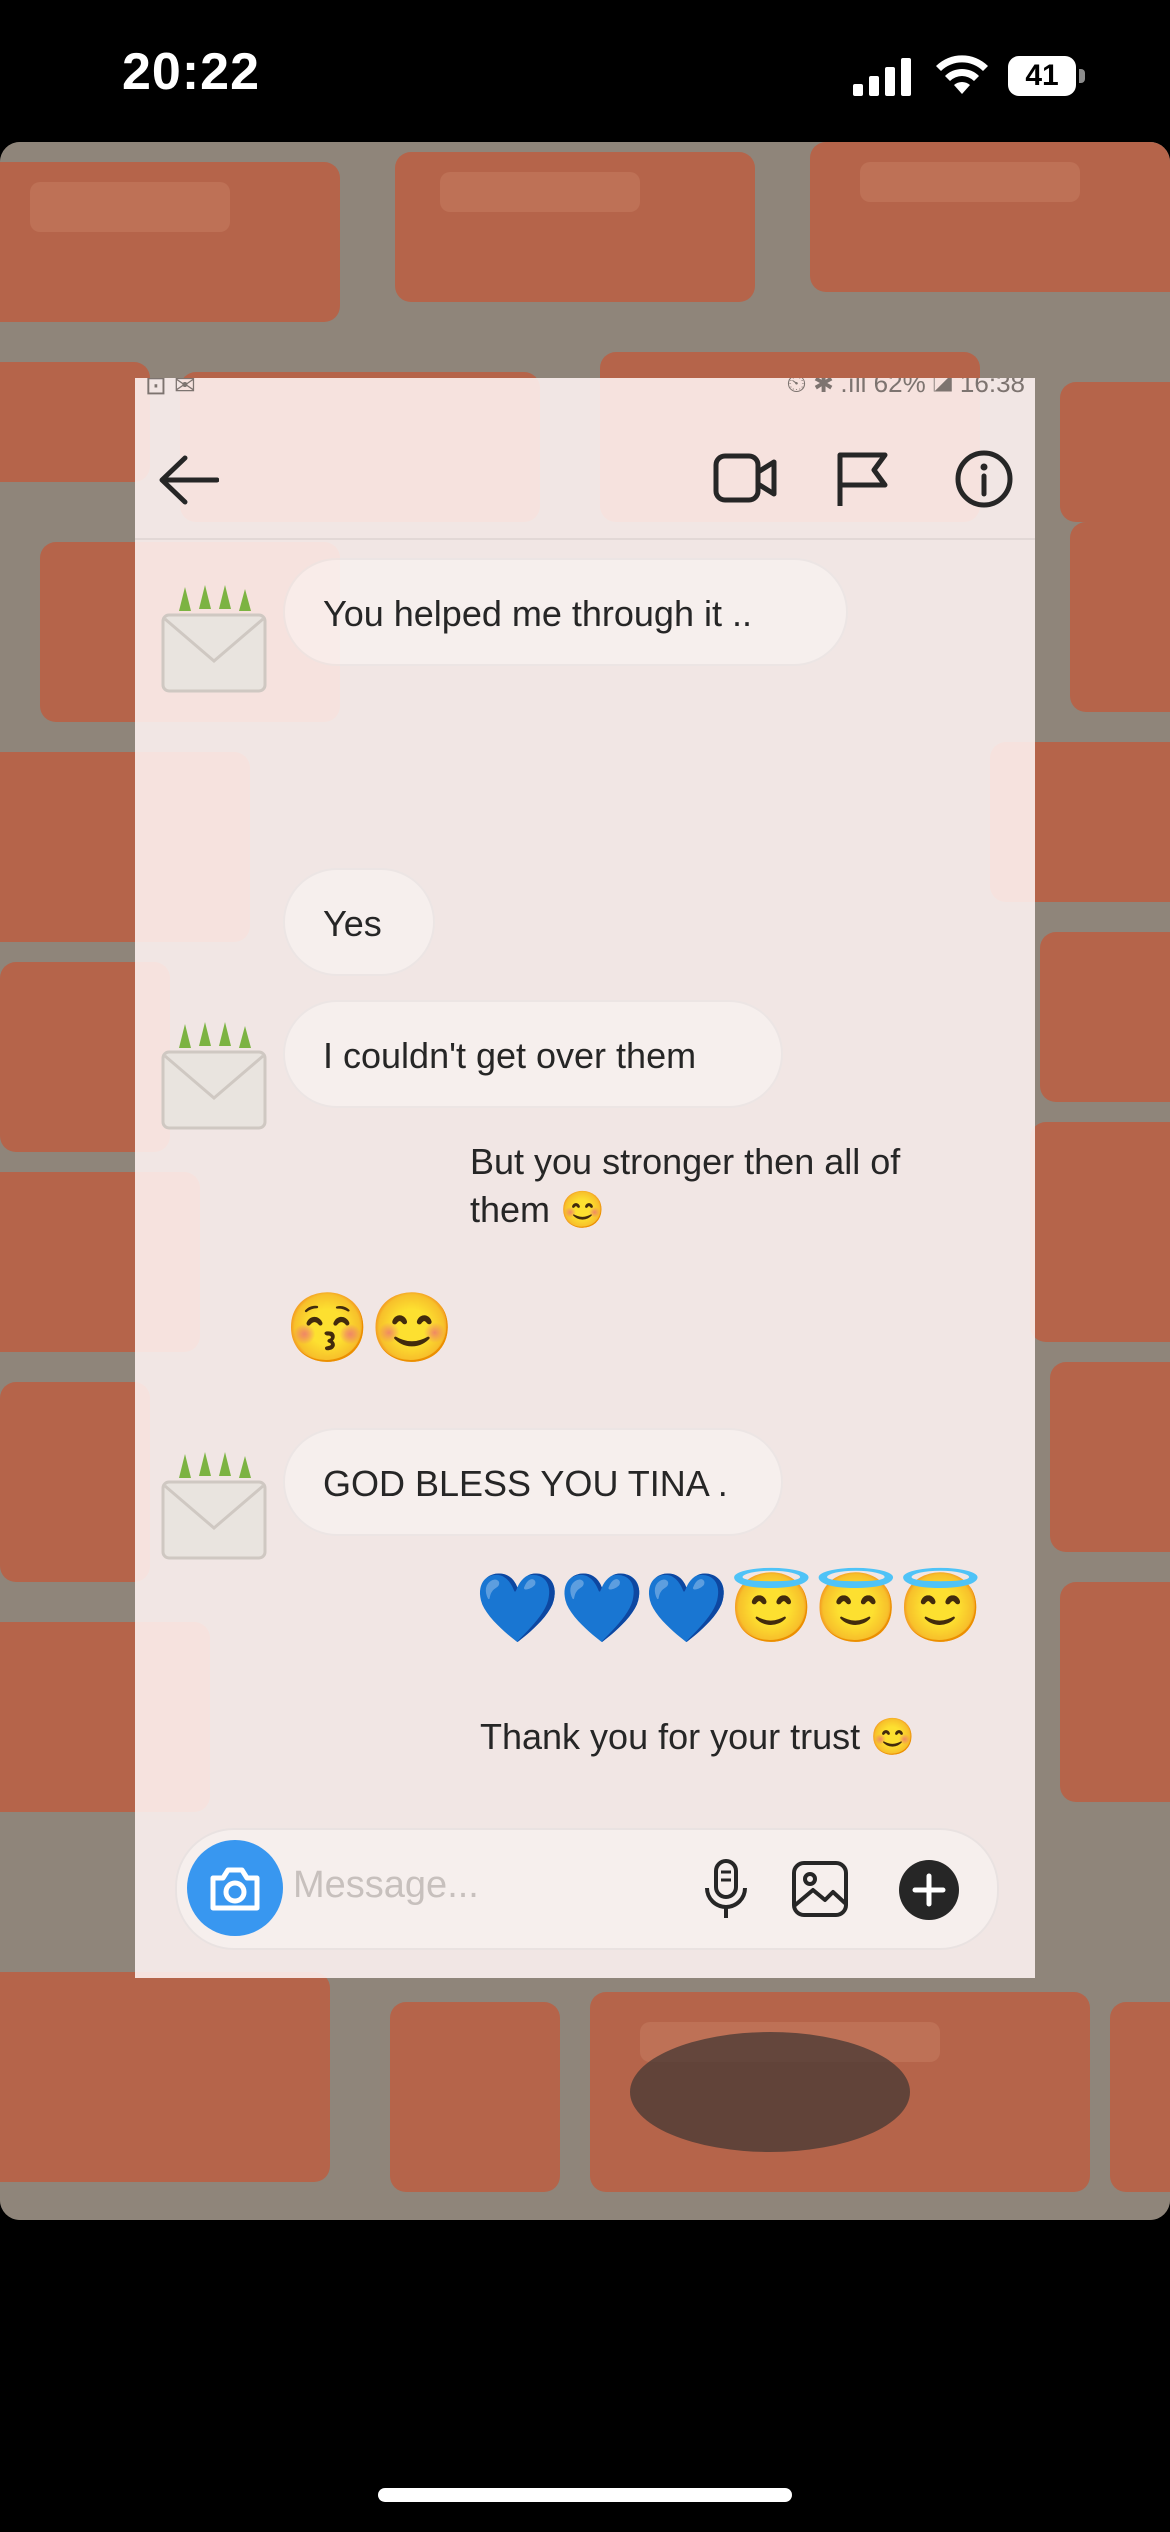 The height and width of the screenshot is (2532, 1170). I want to click on inner-status-text: ⏲ ✱ .ıll 62% ◪ 16:38, so click(905, 388).